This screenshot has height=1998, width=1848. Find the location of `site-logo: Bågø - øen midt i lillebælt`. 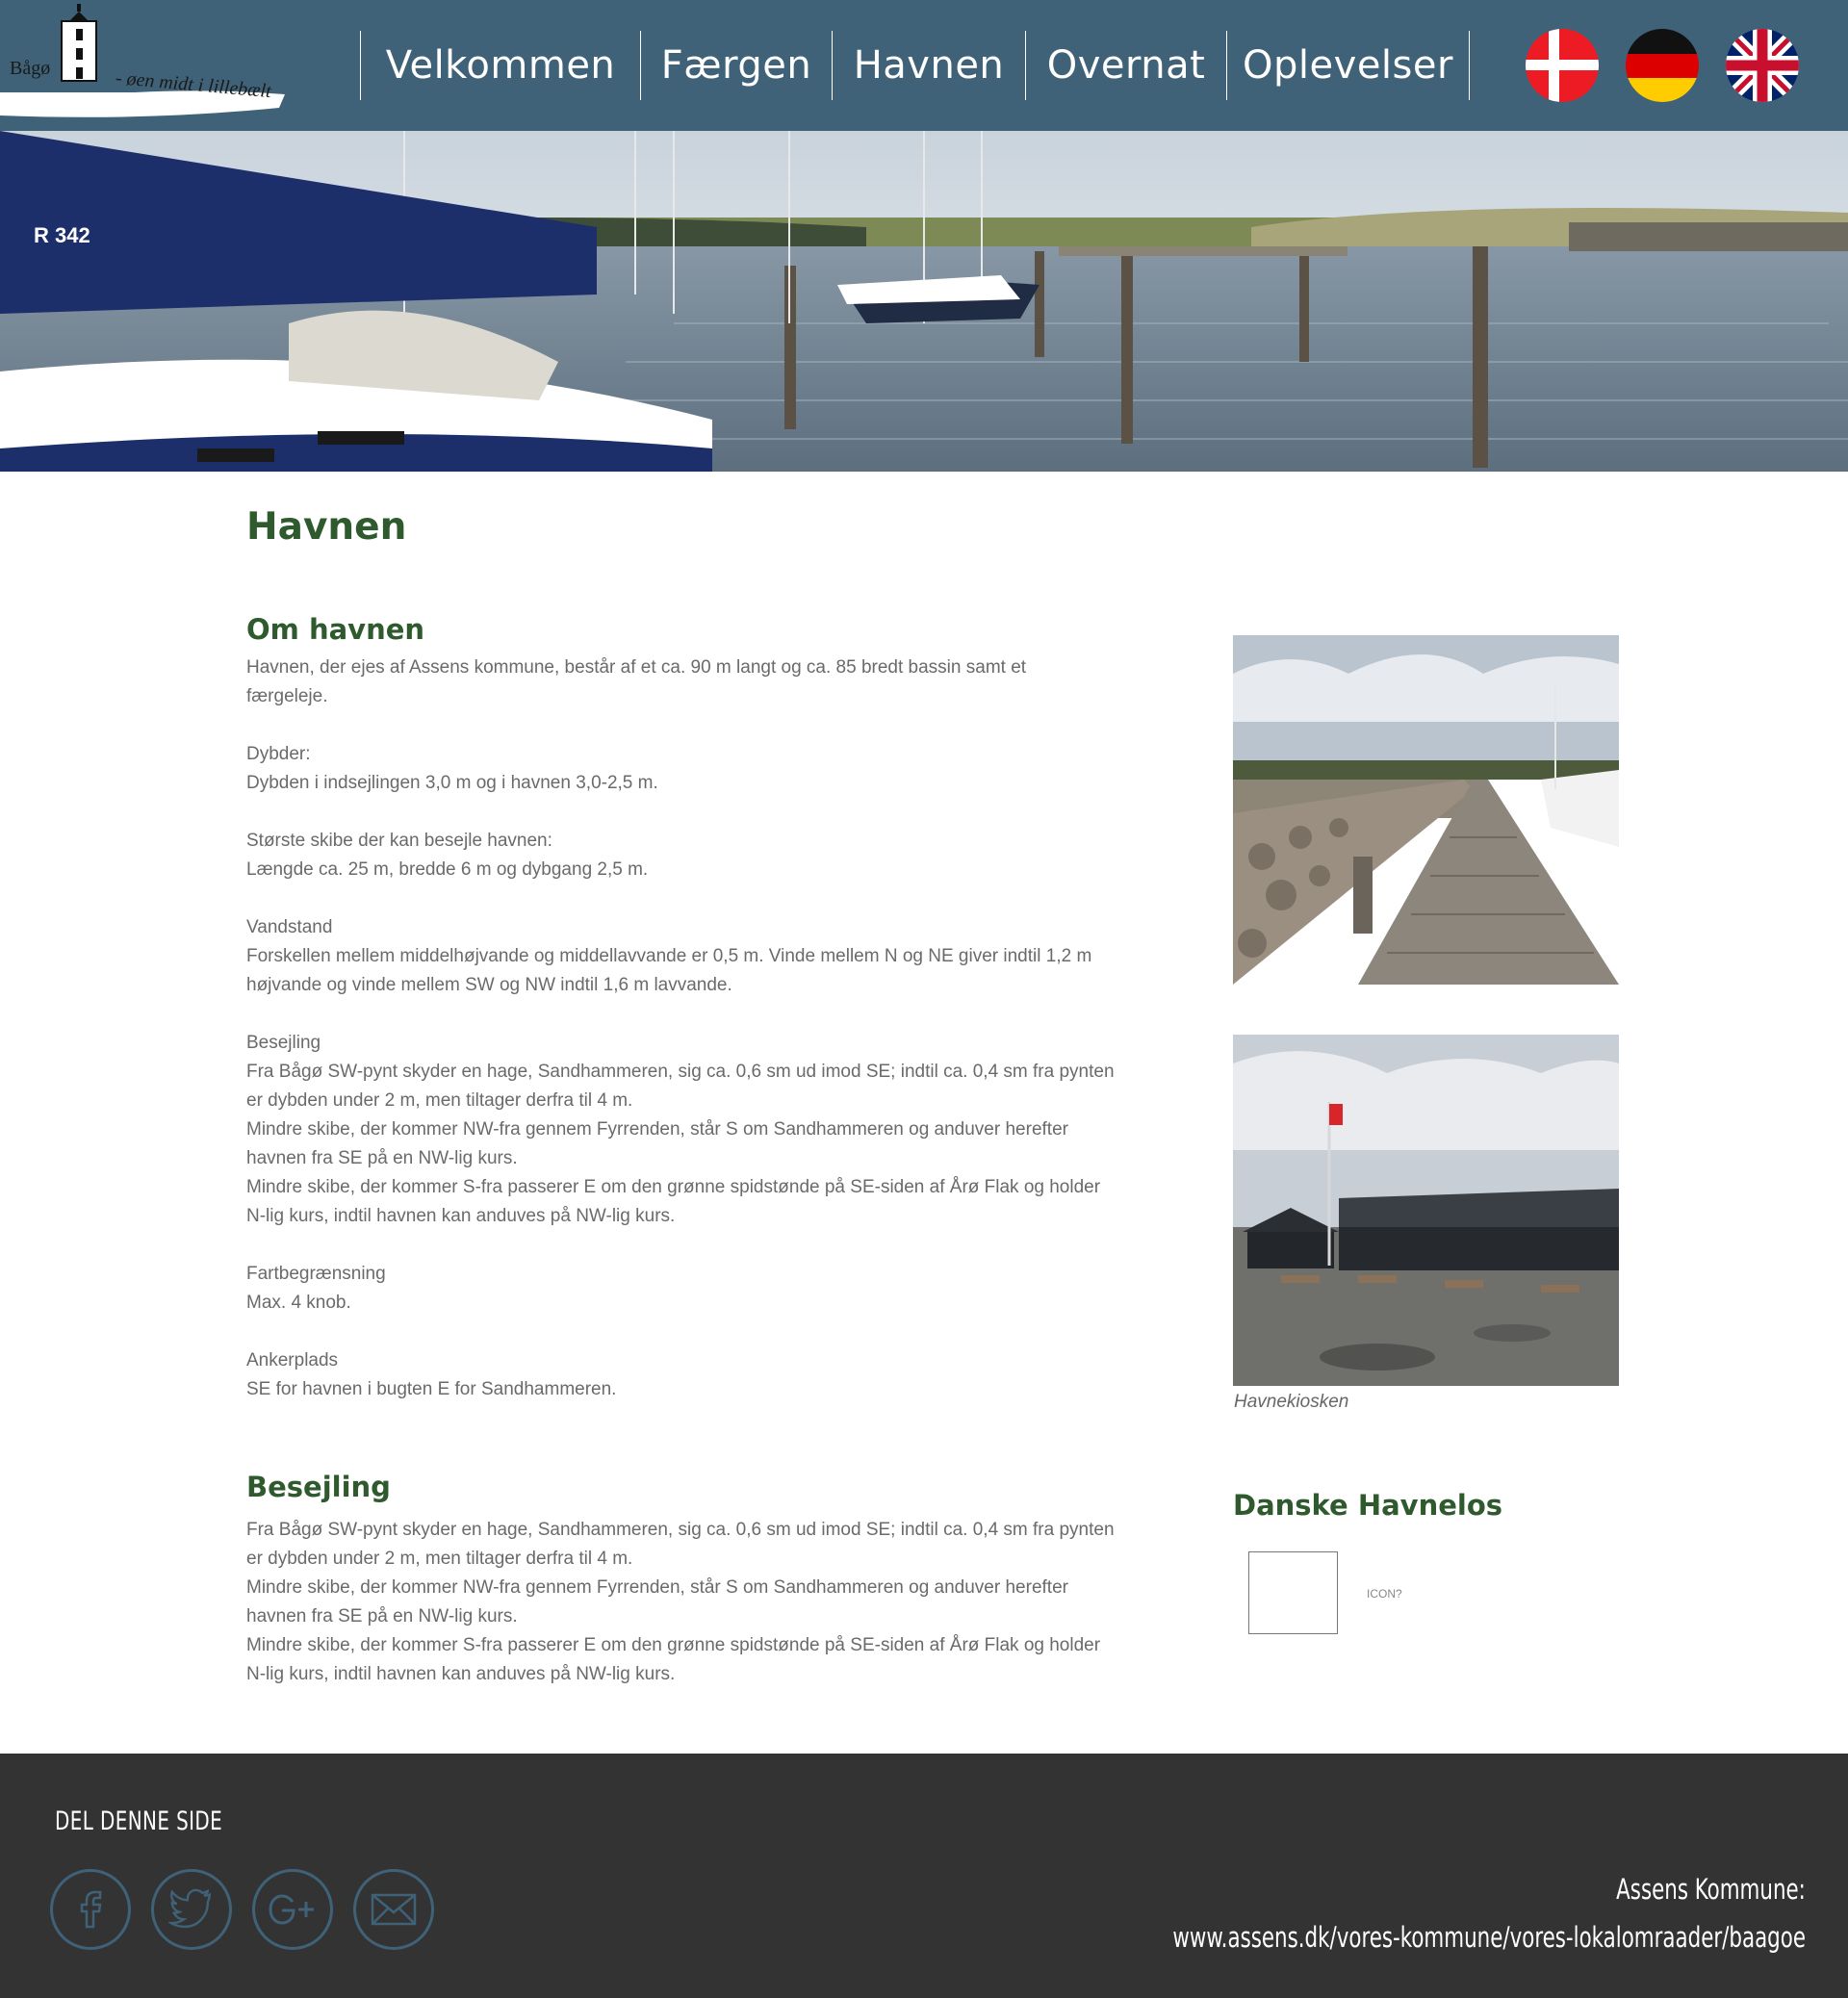

site-logo: Bågø - øen midt i lillebælt is located at coordinates (144, 59).